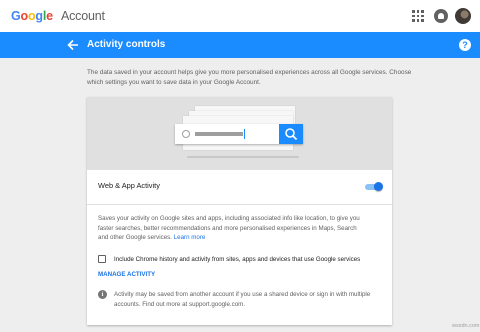 This screenshot has height=332, width=480. What do you see at coordinates (186, 134) in the screenshot?
I see `clock-icon` at bounding box center [186, 134].